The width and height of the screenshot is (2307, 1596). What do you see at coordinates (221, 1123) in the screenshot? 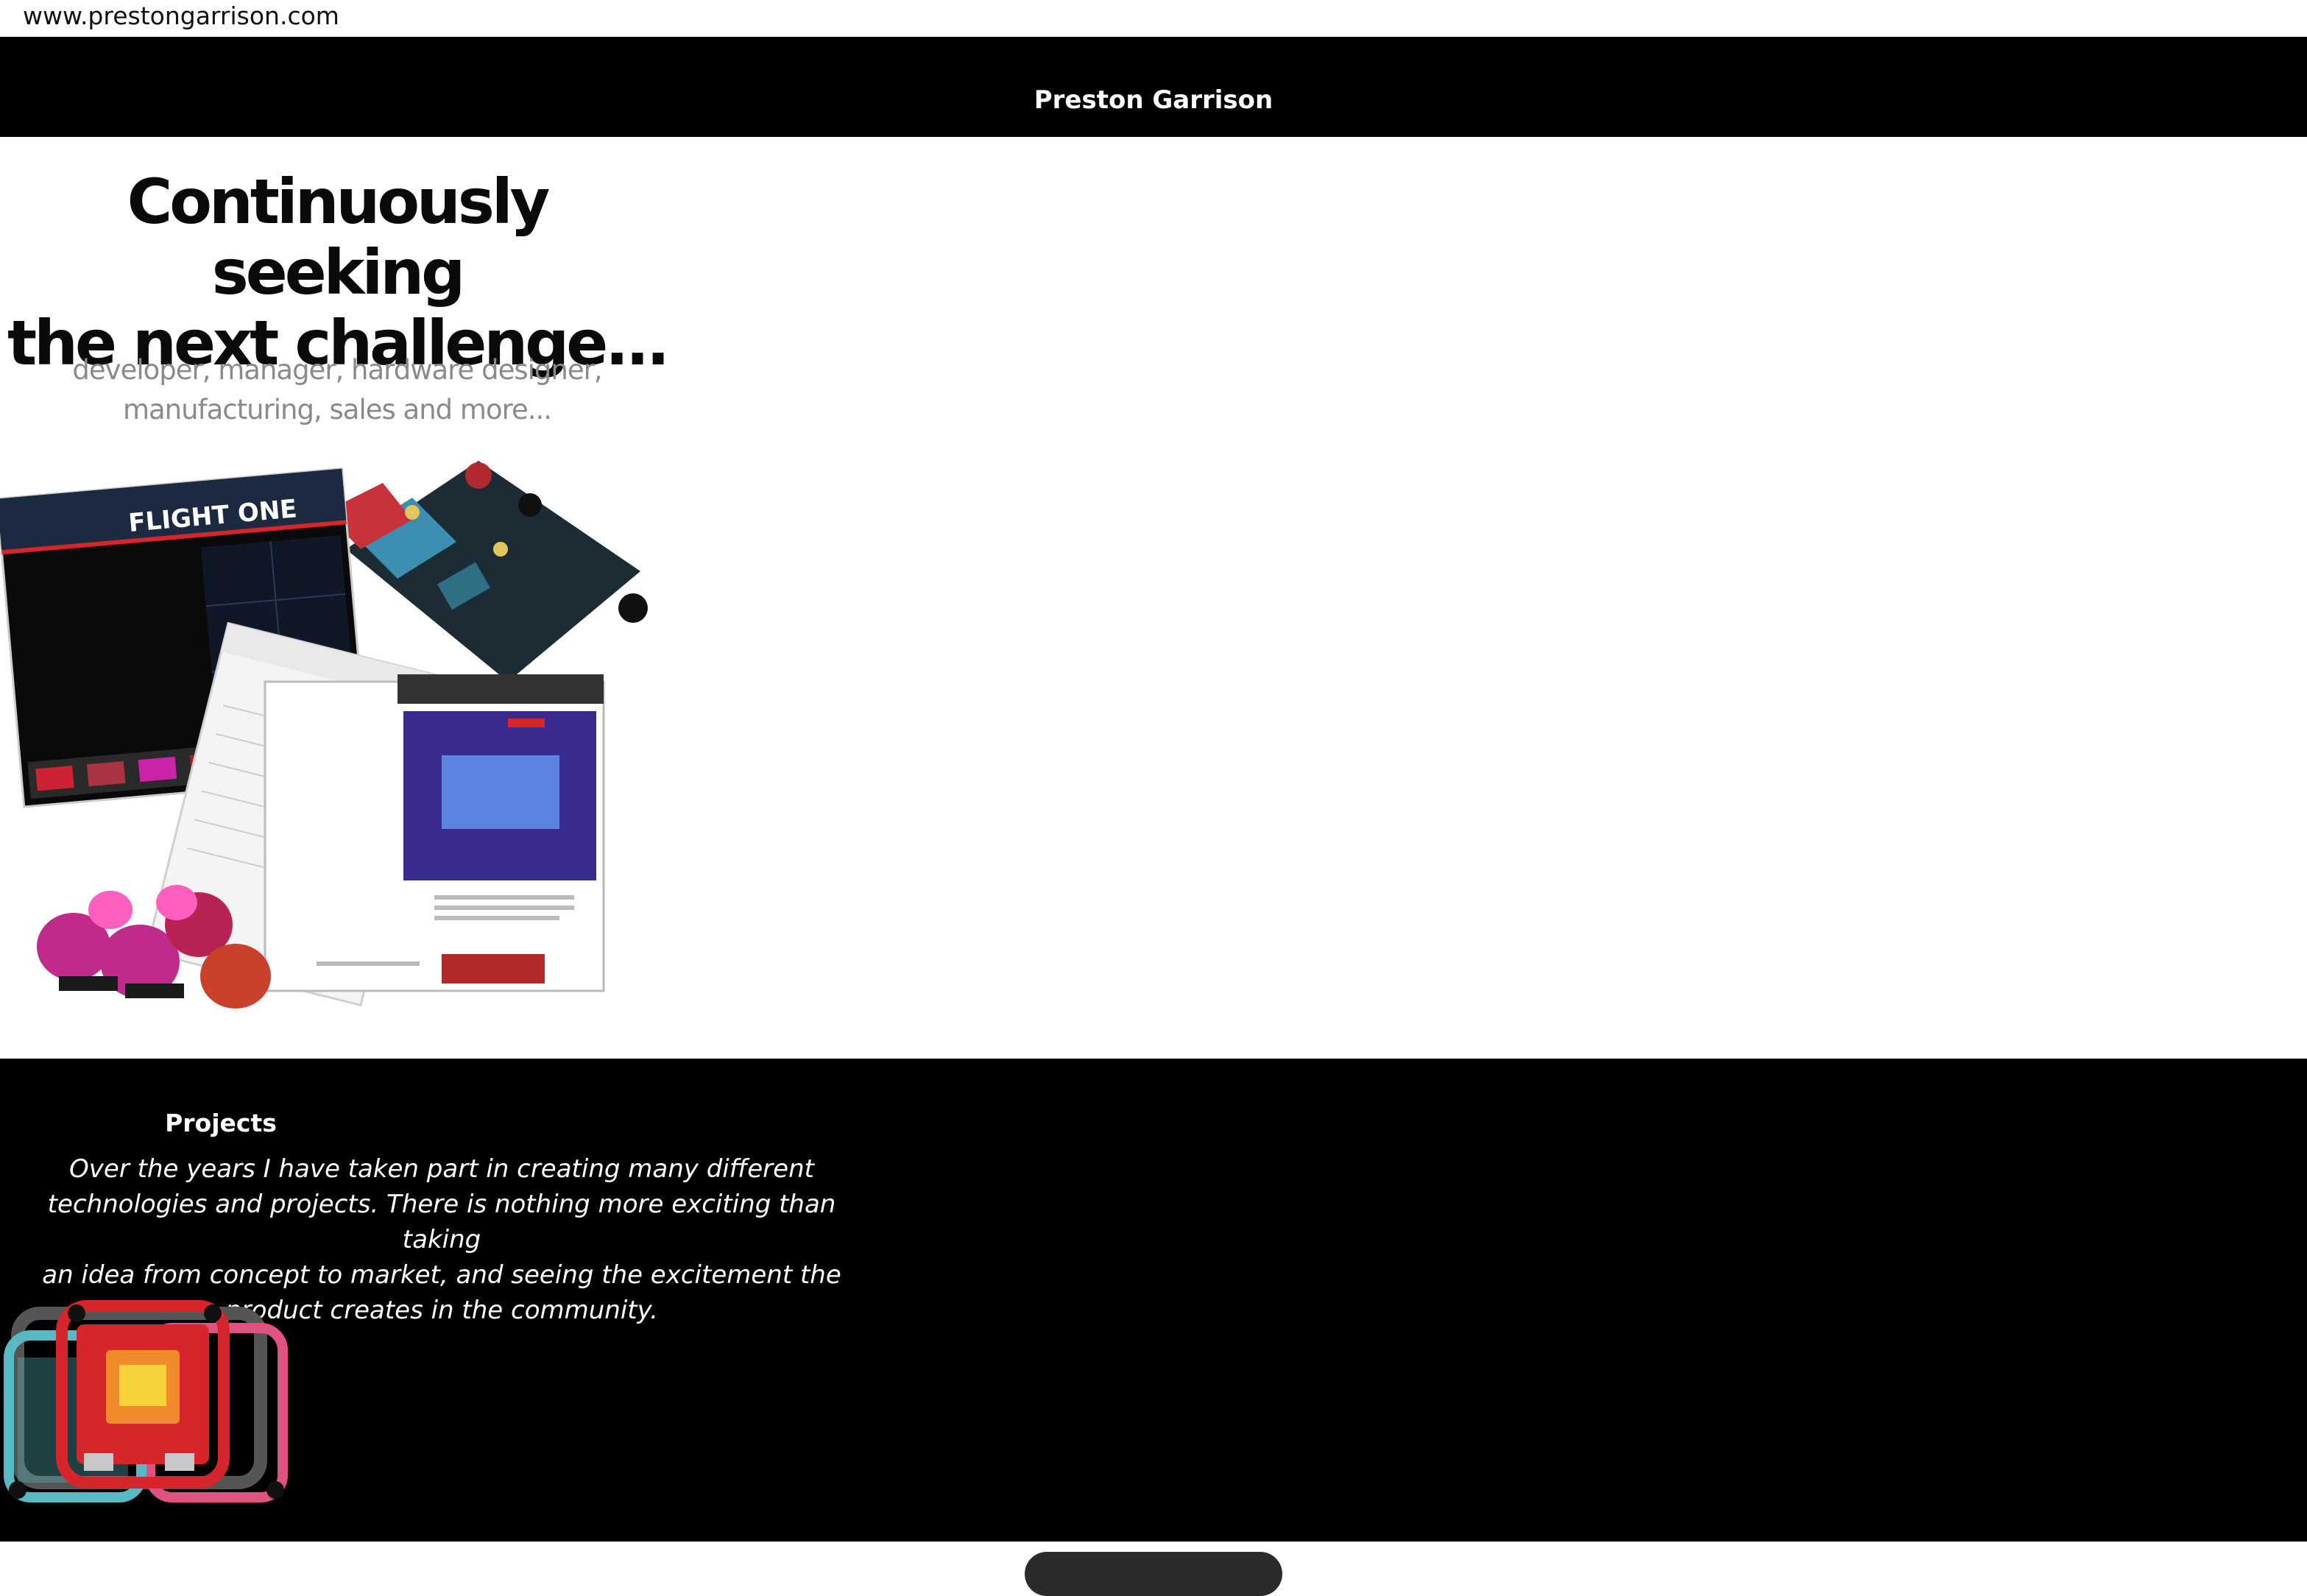
I see `projects-heading: Projects` at bounding box center [221, 1123].